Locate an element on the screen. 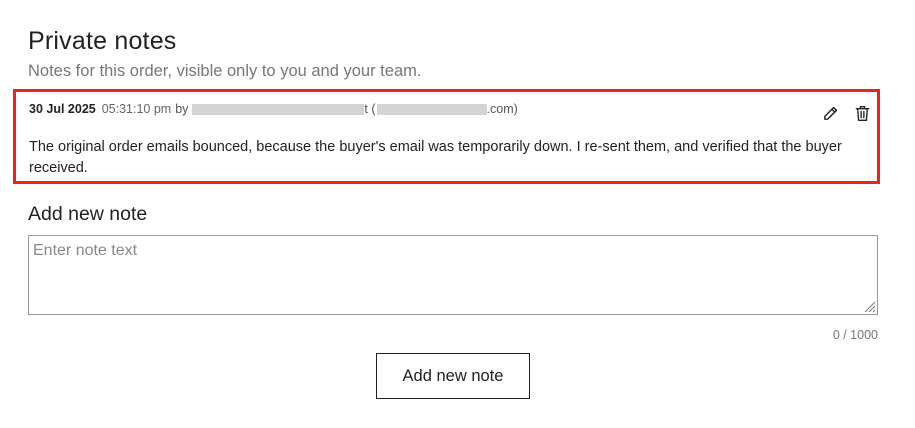 Image resolution: width=915 pixels, height=428 pixels. note-by-label: by is located at coordinates (182, 109).